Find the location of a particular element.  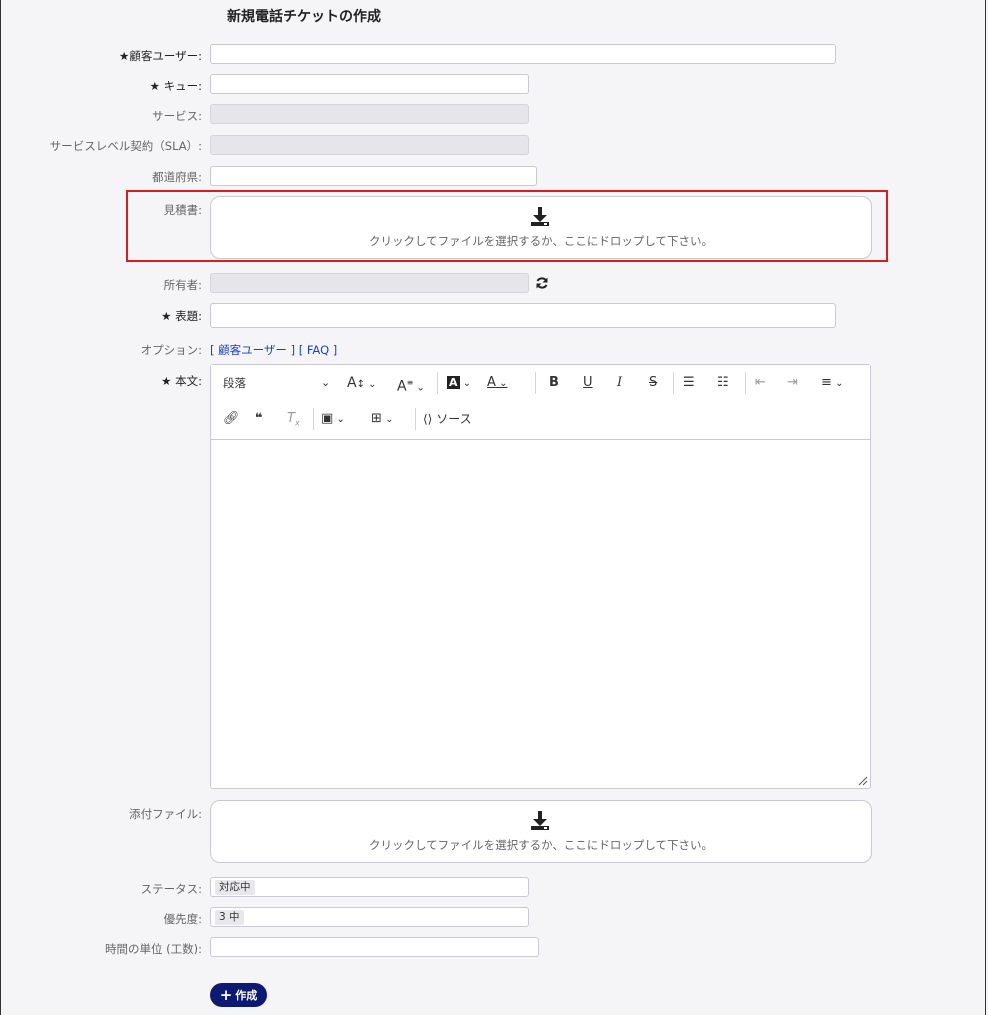

highlight-box is located at coordinates (507, 226).